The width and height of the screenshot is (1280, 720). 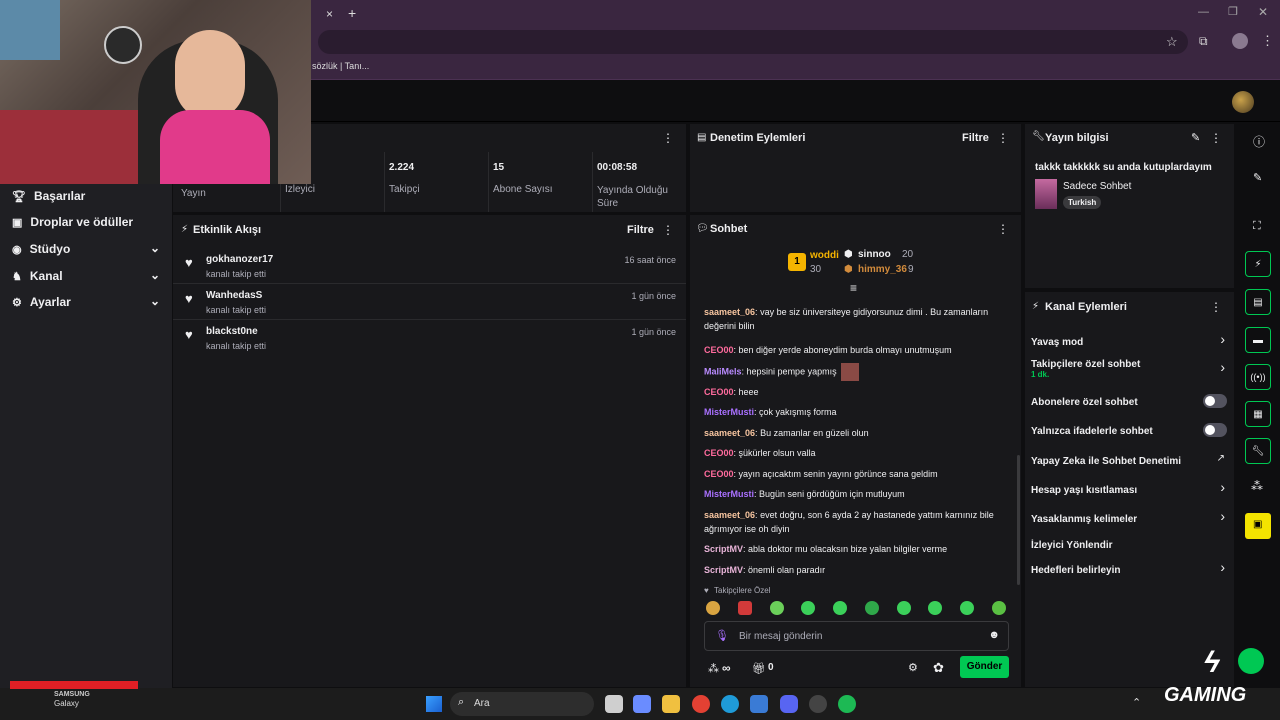 I want to click on channel-actions-menu-icon: ⋮, so click(x=1216, y=307).